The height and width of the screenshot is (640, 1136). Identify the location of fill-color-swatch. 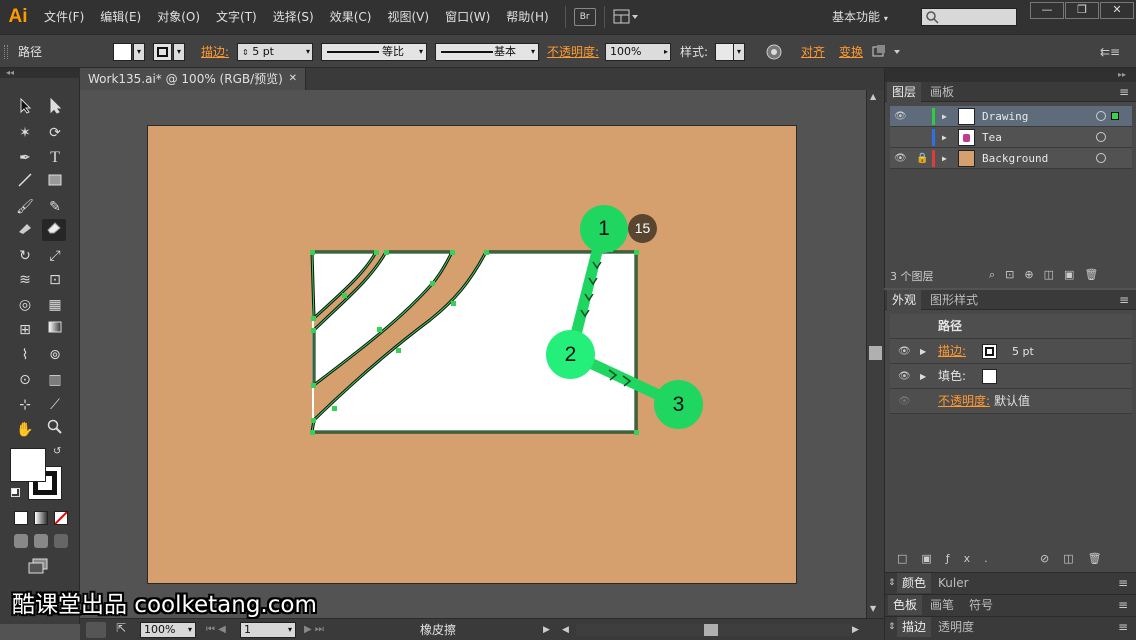
(989, 376).